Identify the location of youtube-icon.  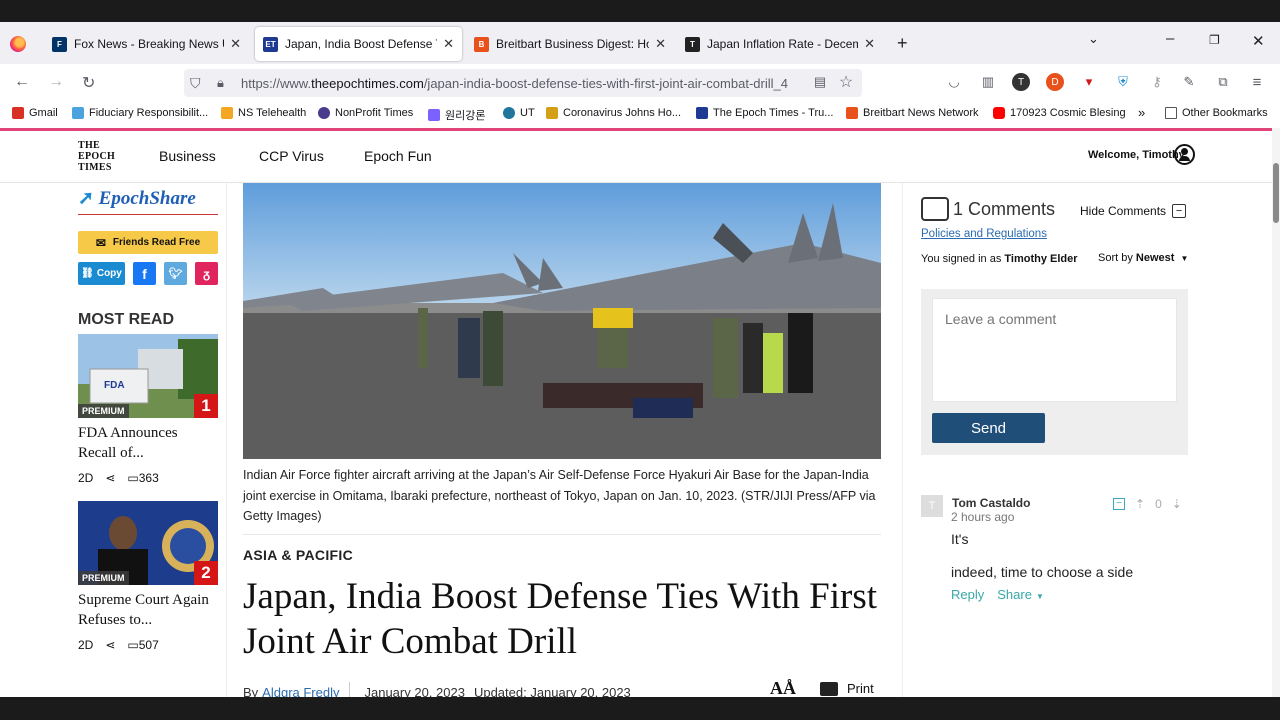
(999, 113).